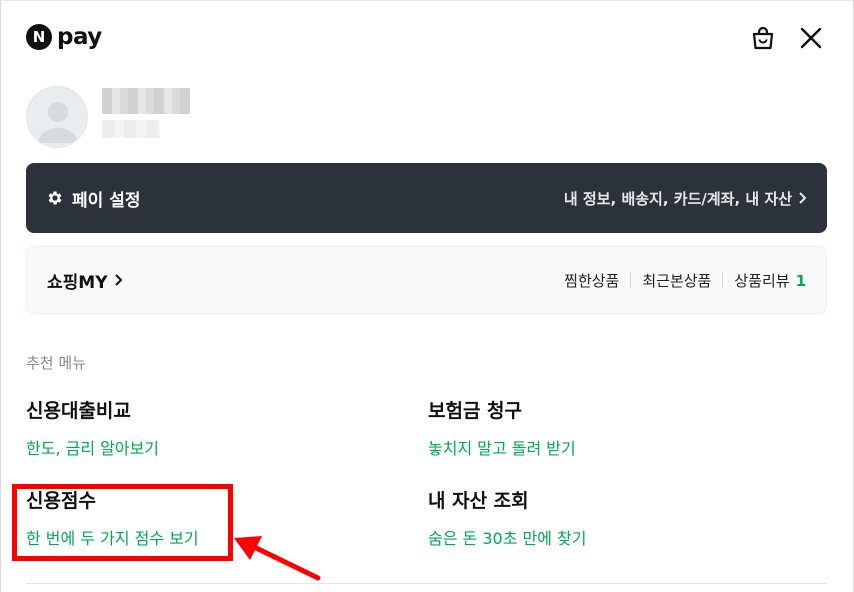  What do you see at coordinates (502, 427) in the screenshot?
I see `menu-insurance-claim: 보험금 청구 놓치지 말고 돌려 받기` at bounding box center [502, 427].